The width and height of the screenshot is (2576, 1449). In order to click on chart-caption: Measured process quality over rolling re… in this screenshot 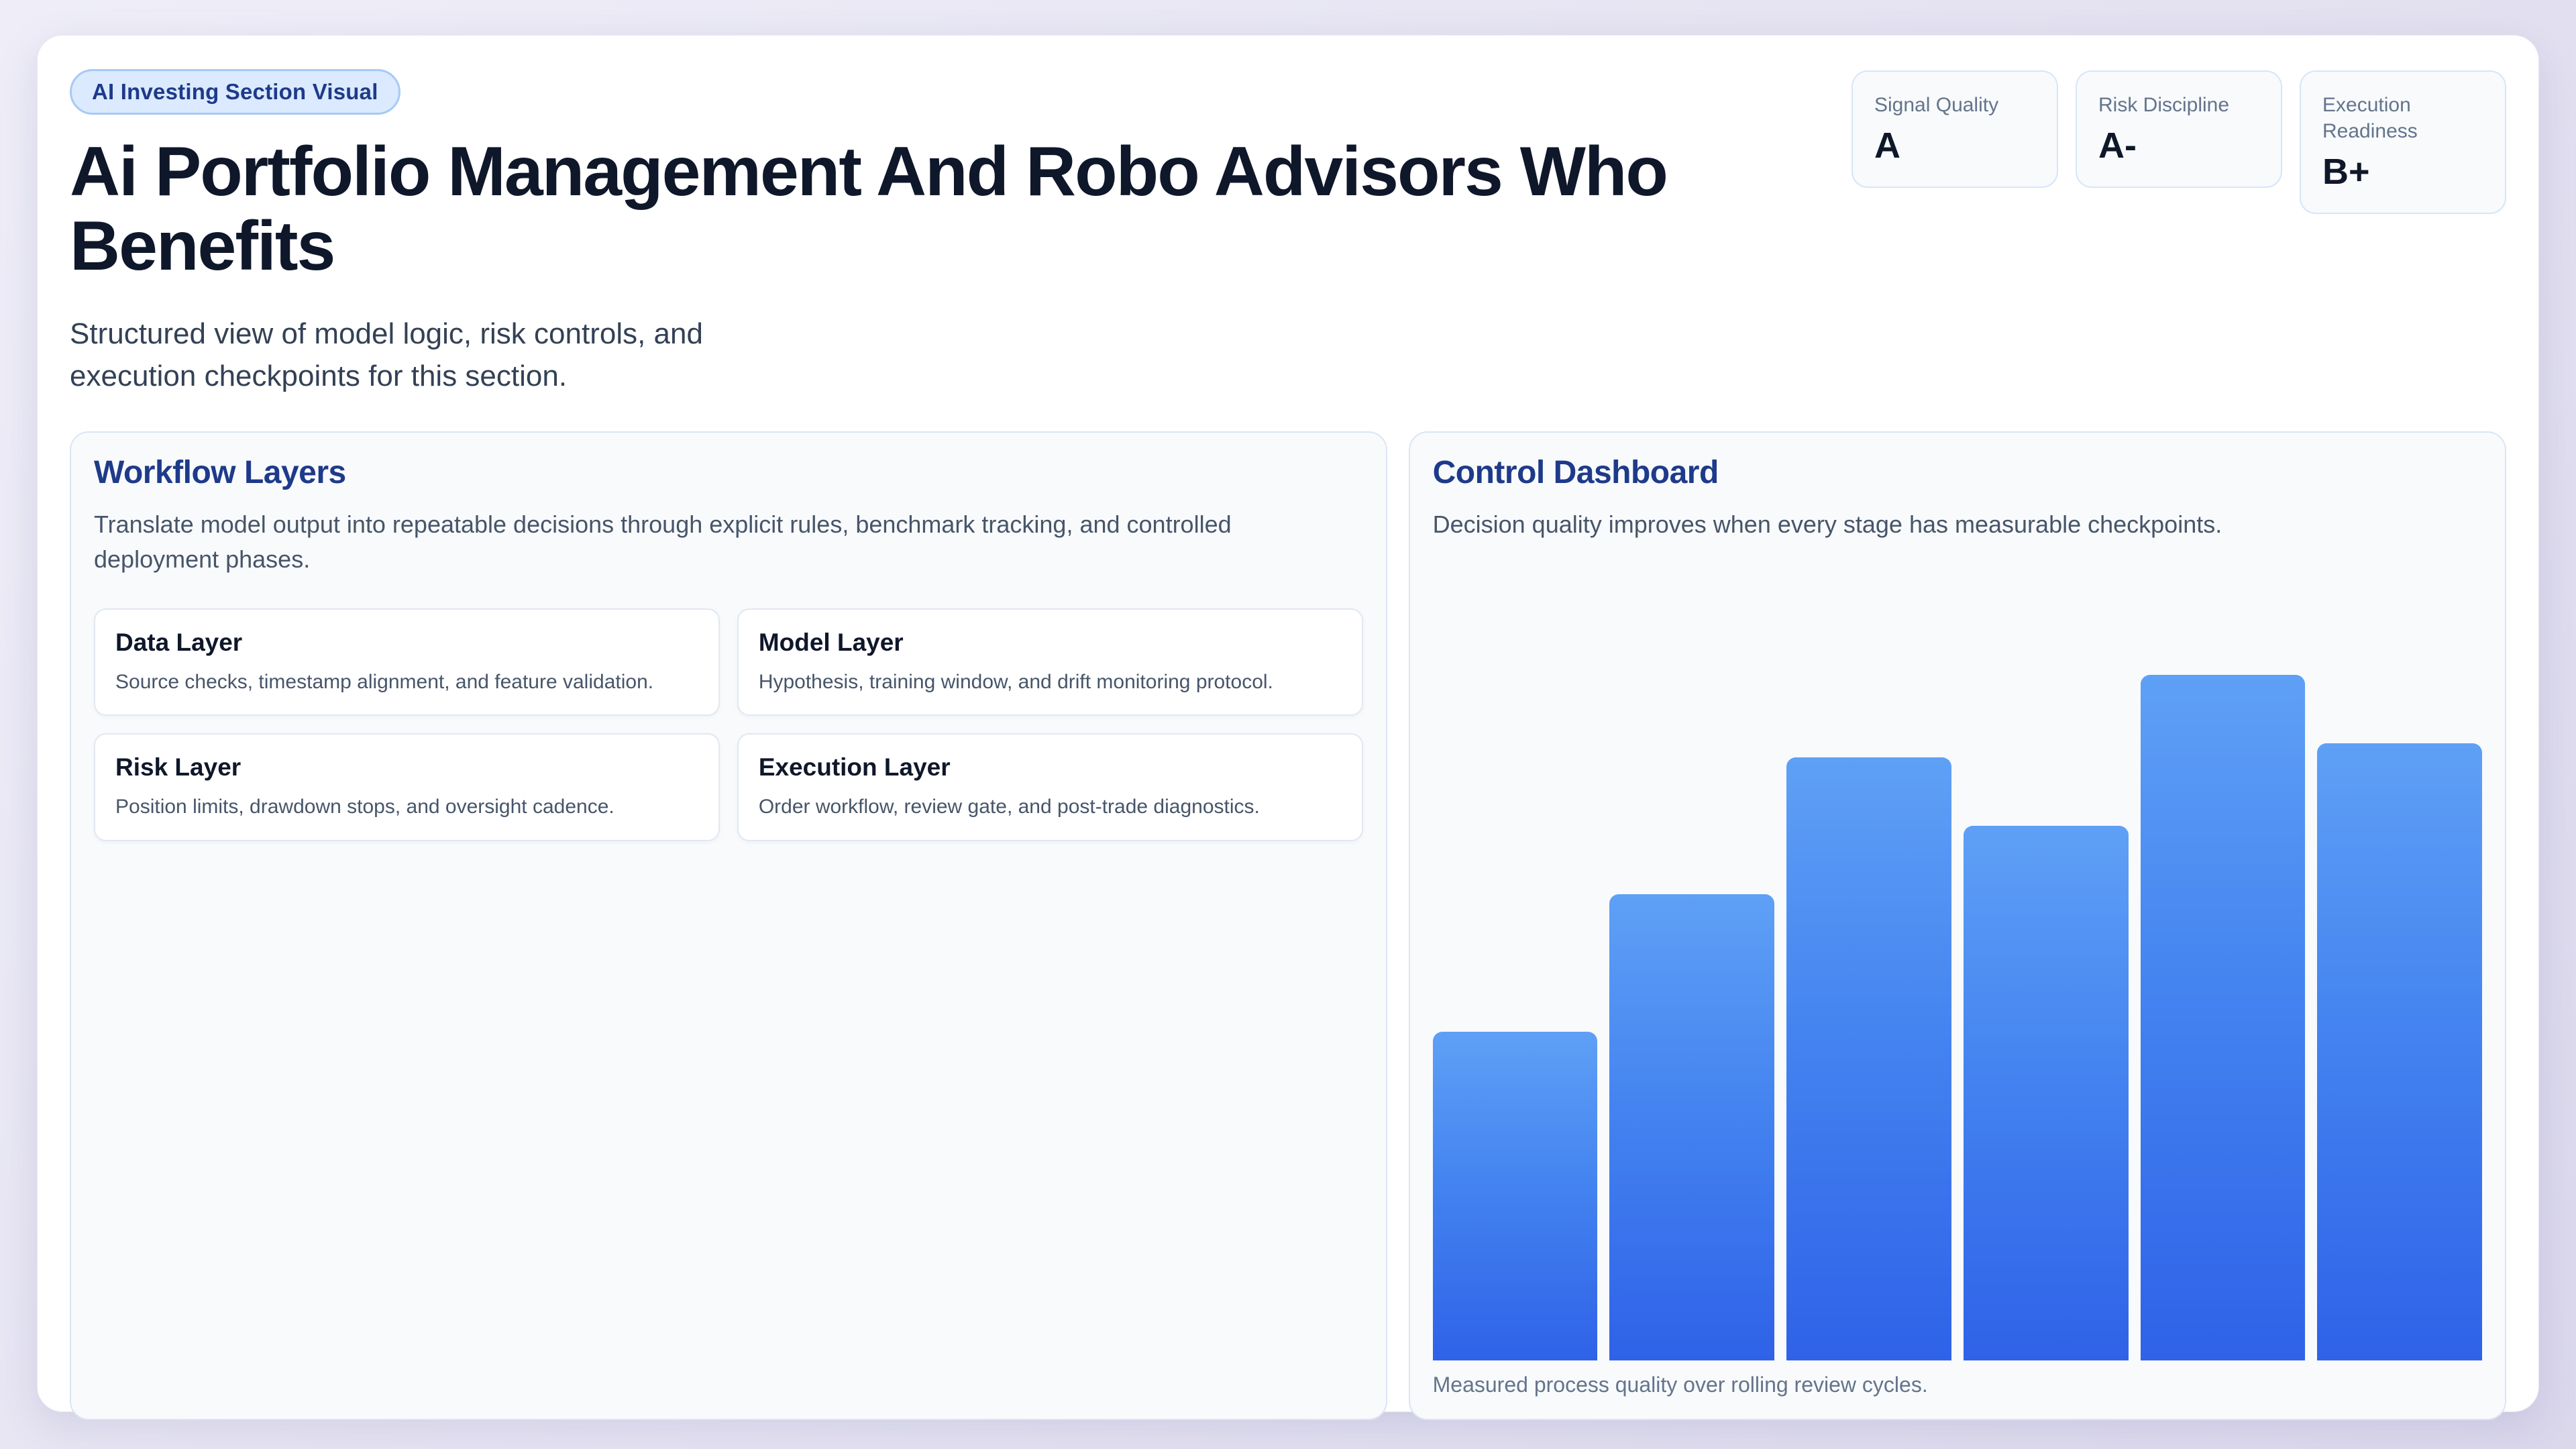, I will do `click(1680, 1385)`.